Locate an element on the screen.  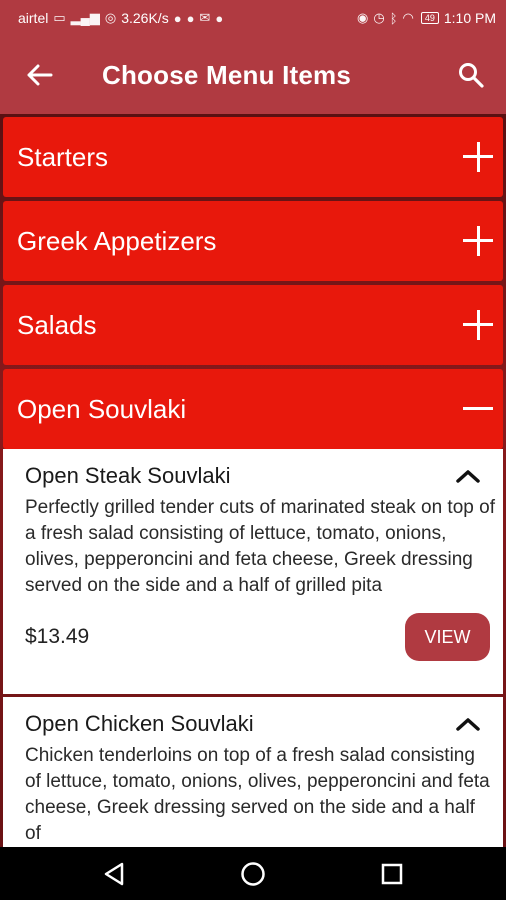
item-name: Open Chicken Souvlaki is located at coordinates (139, 723).